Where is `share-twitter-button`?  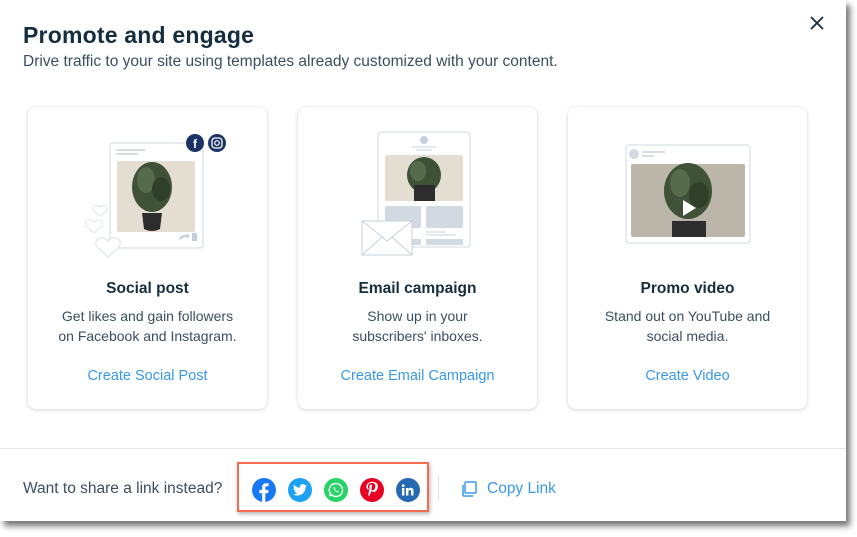
share-twitter-button is located at coordinates (300, 490).